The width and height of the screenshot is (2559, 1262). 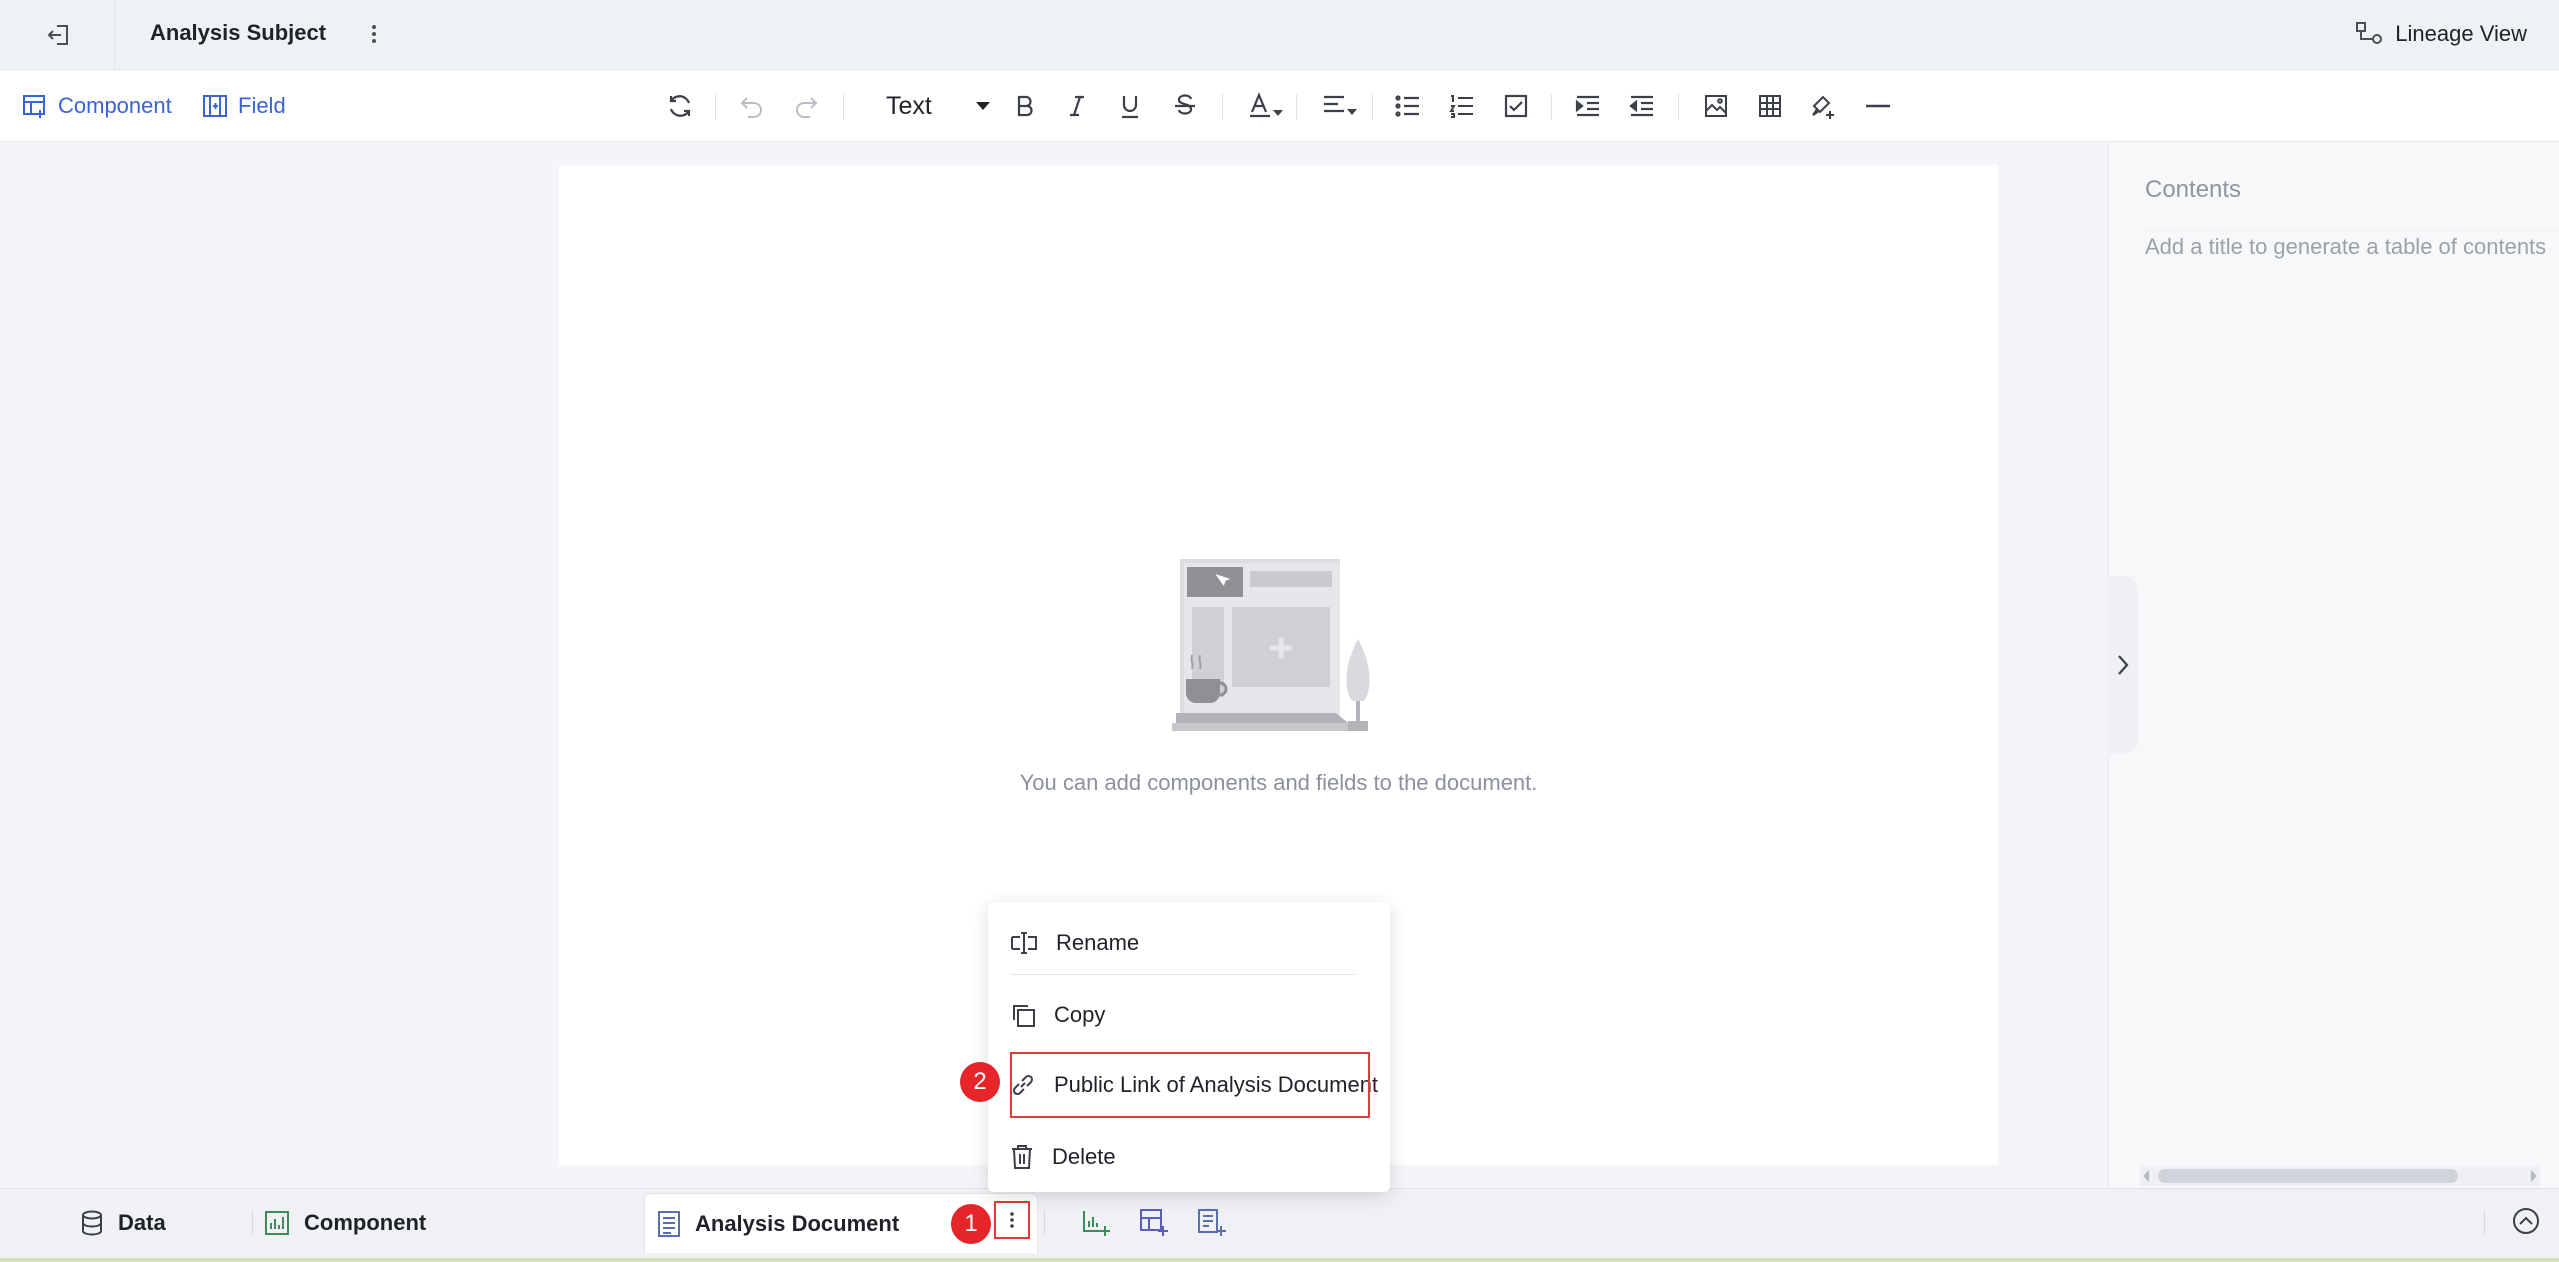 I want to click on menu-item-rename: Rename, so click(x=1189, y=943).